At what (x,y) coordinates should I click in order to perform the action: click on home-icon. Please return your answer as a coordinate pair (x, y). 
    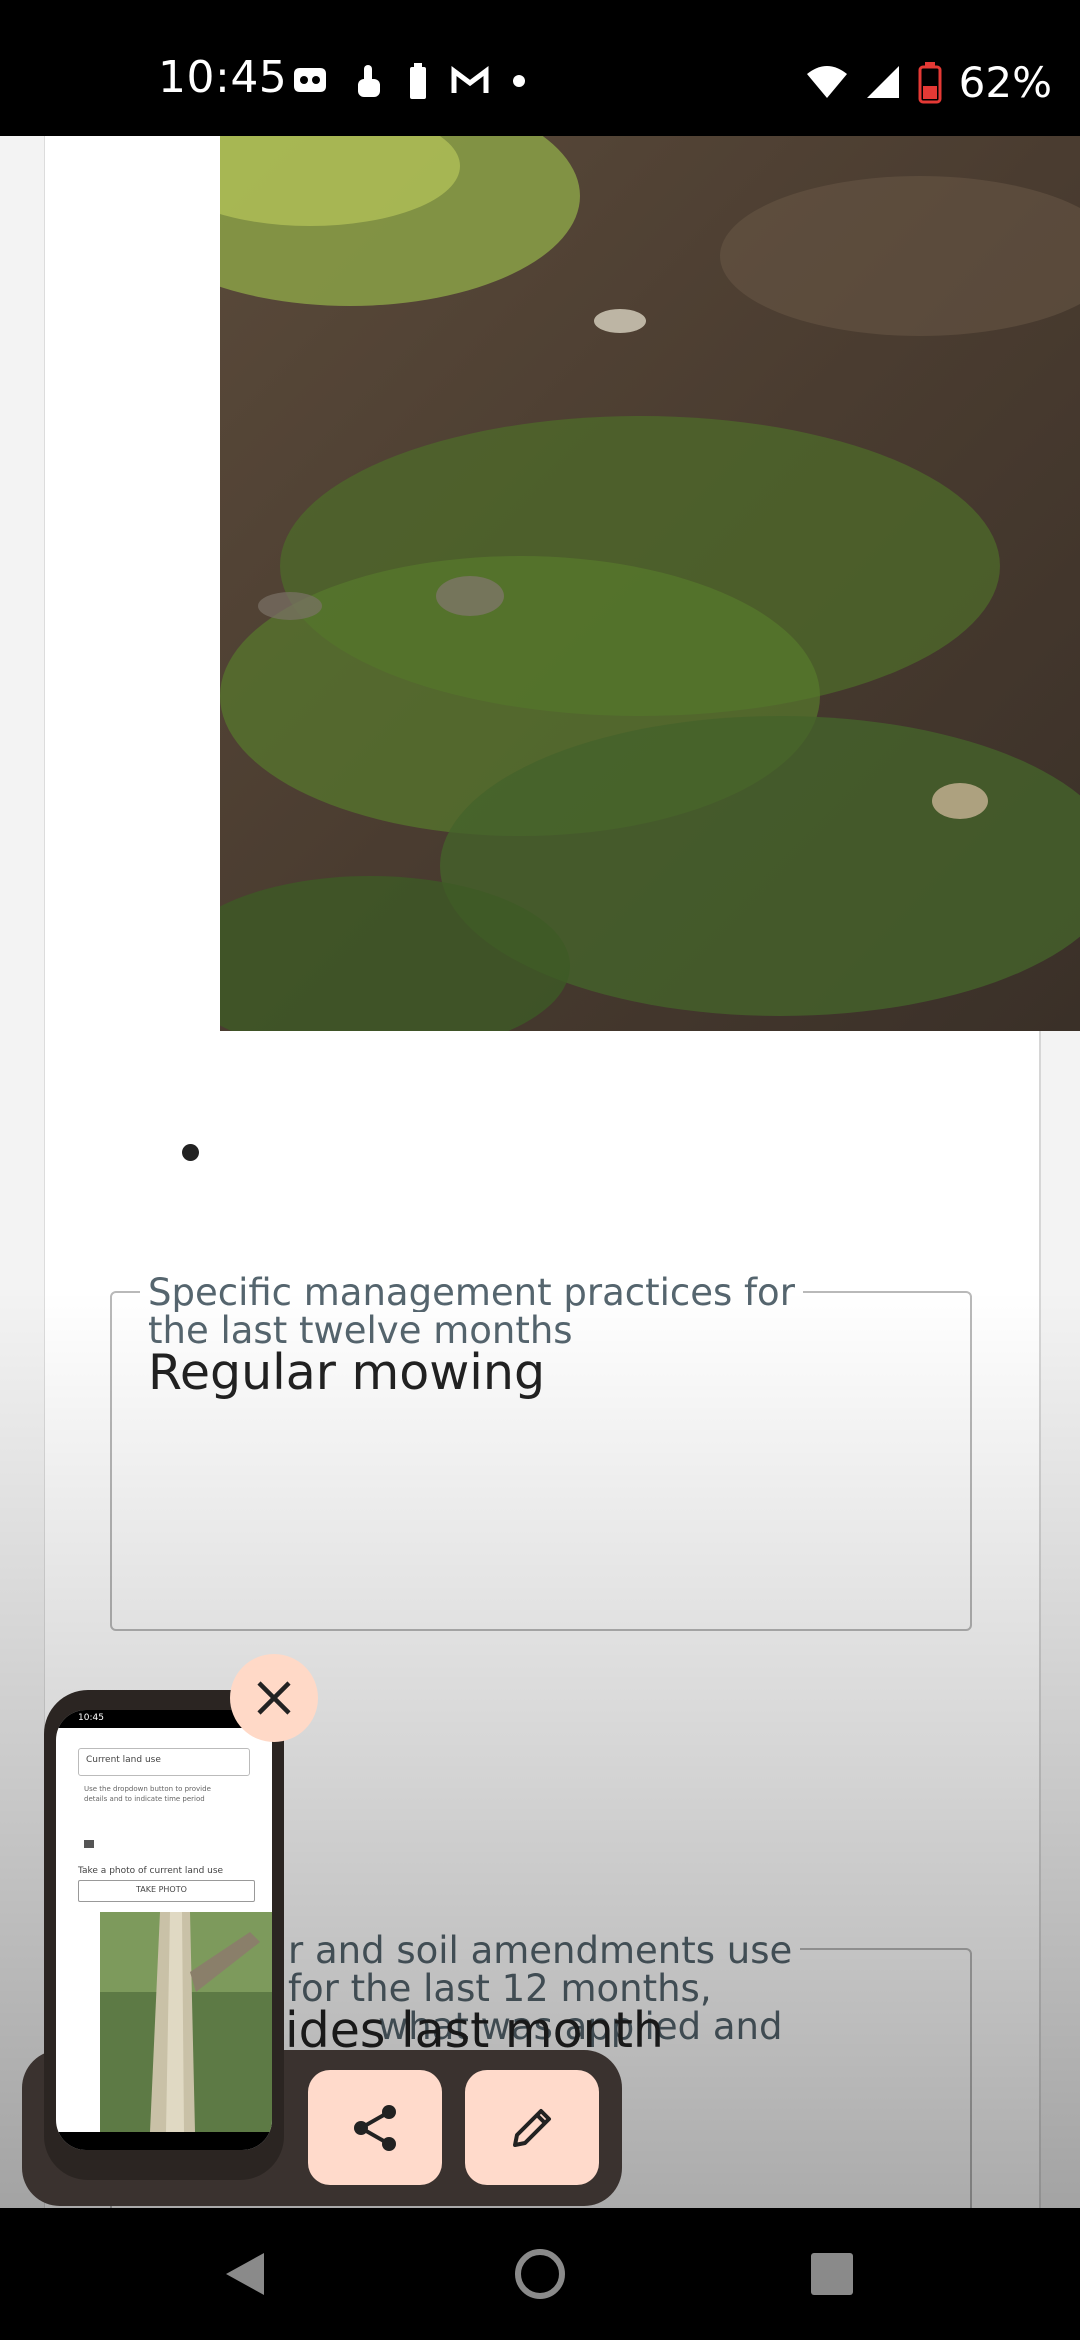
    Looking at the image, I should click on (540, 2274).